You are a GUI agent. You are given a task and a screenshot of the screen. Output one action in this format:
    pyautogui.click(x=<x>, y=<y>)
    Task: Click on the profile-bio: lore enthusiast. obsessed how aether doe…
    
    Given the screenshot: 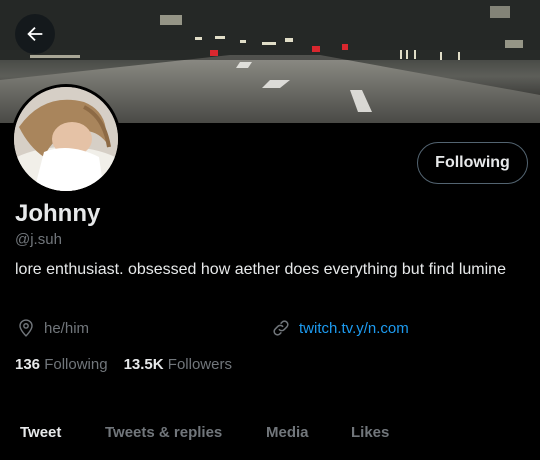 What is the action you would take?
    pyautogui.click(x=260, y=269)
    